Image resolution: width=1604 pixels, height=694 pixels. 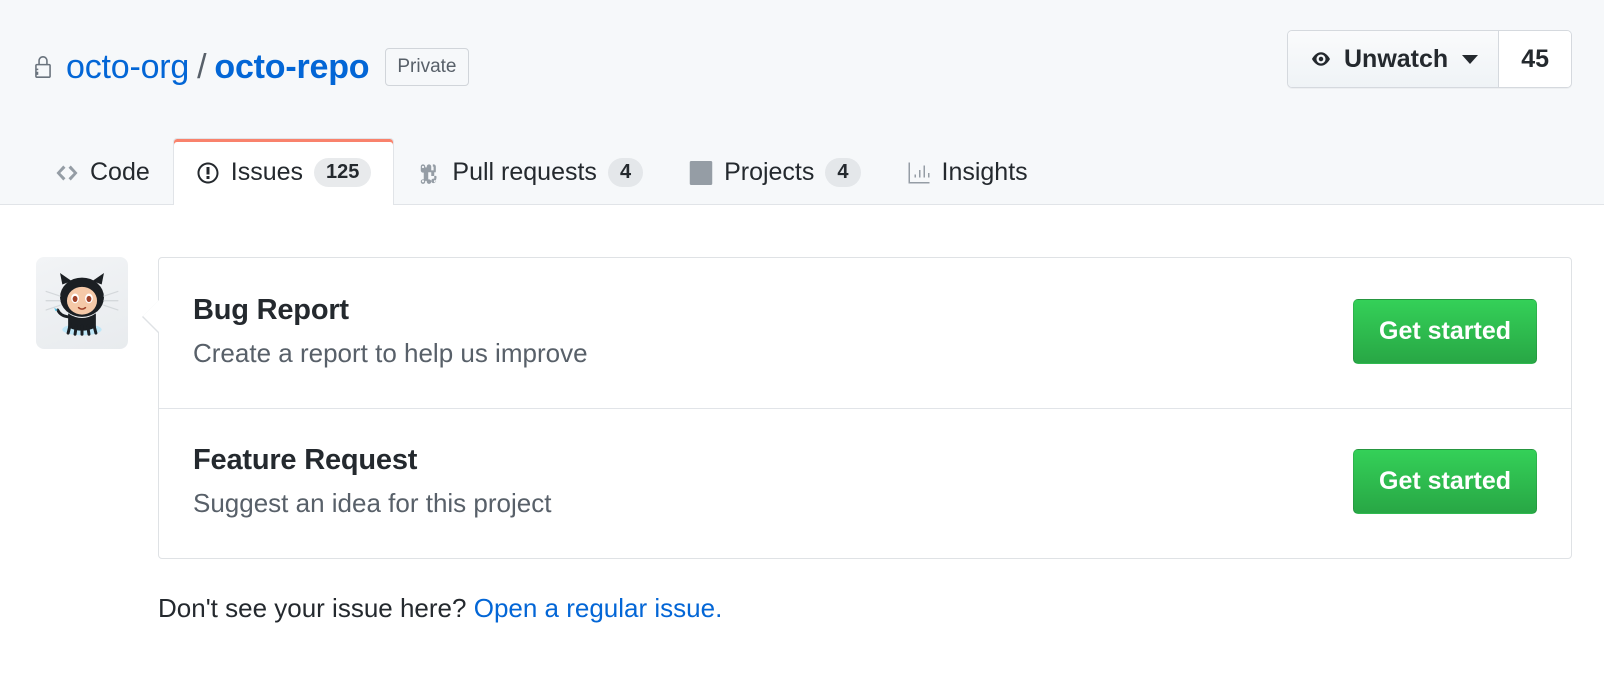 What do you see at coordinates (919, 173) in the screenshot?
I see `graph-icon` at bounding box center [919, 173].